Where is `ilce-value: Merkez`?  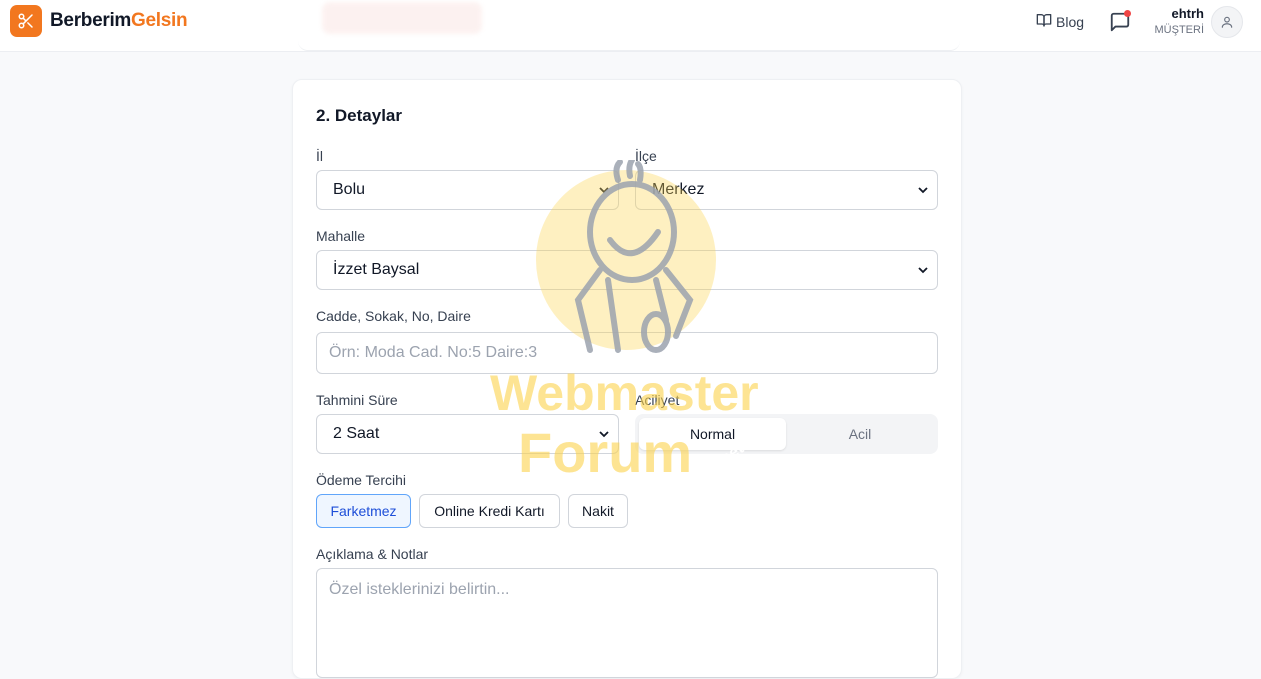
ilce-value: Merkez is located at coordinates (678, 189).